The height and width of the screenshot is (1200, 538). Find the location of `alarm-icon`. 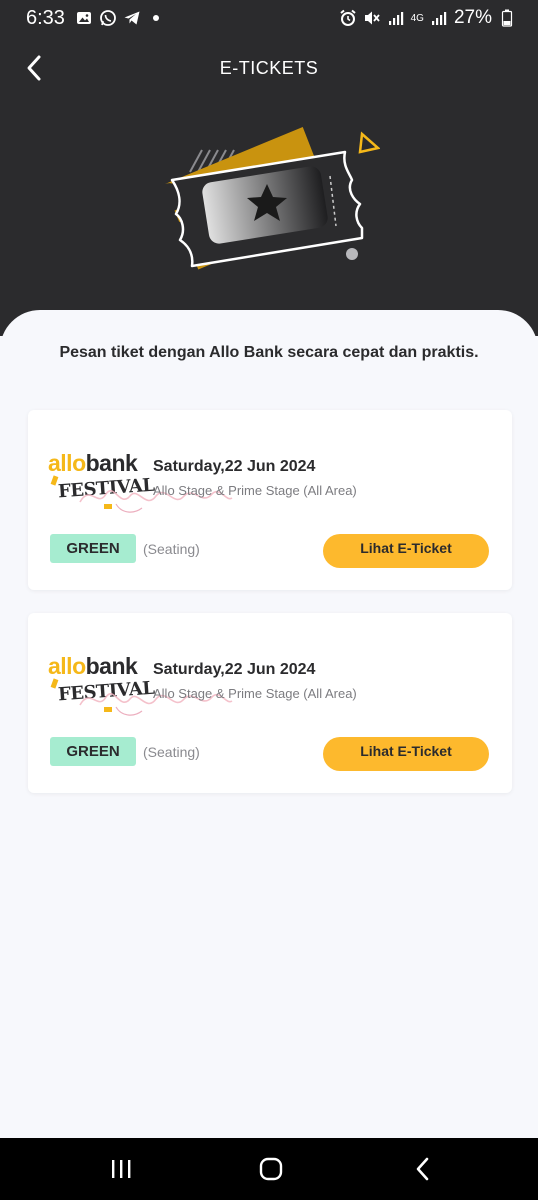

alarm-icon is located at coordinates (348, 18).